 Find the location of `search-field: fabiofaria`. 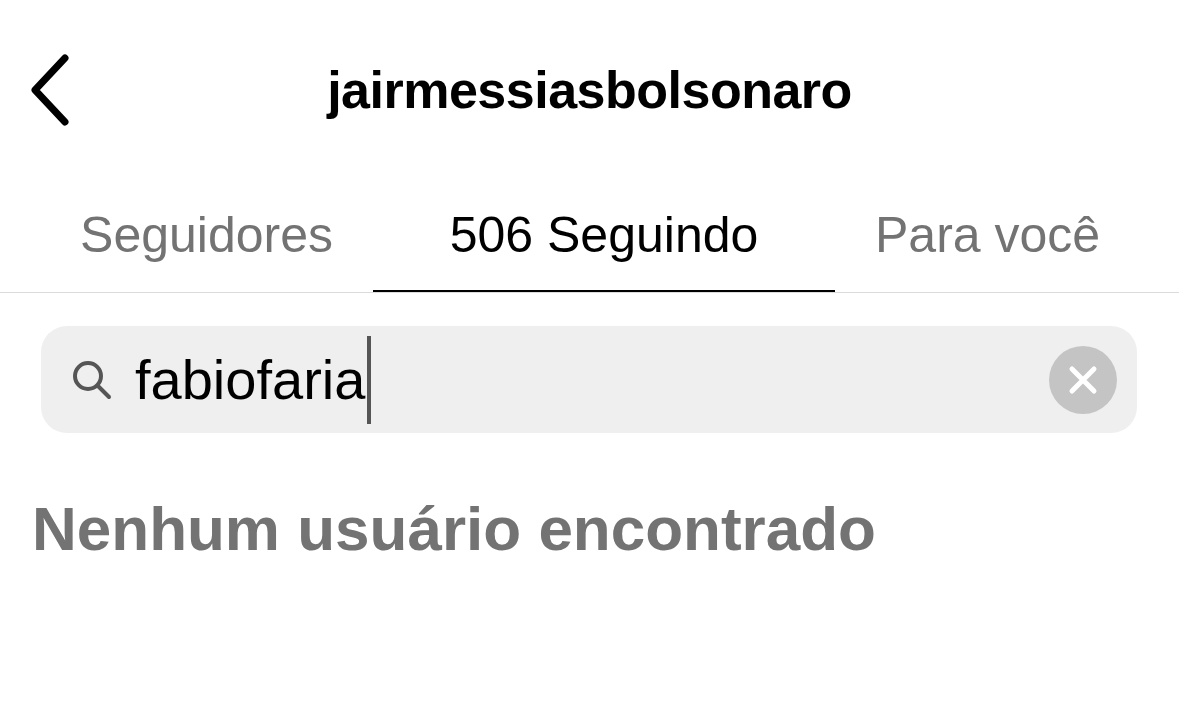

search-field: fabiofaria is located at coordinates (589, 379).